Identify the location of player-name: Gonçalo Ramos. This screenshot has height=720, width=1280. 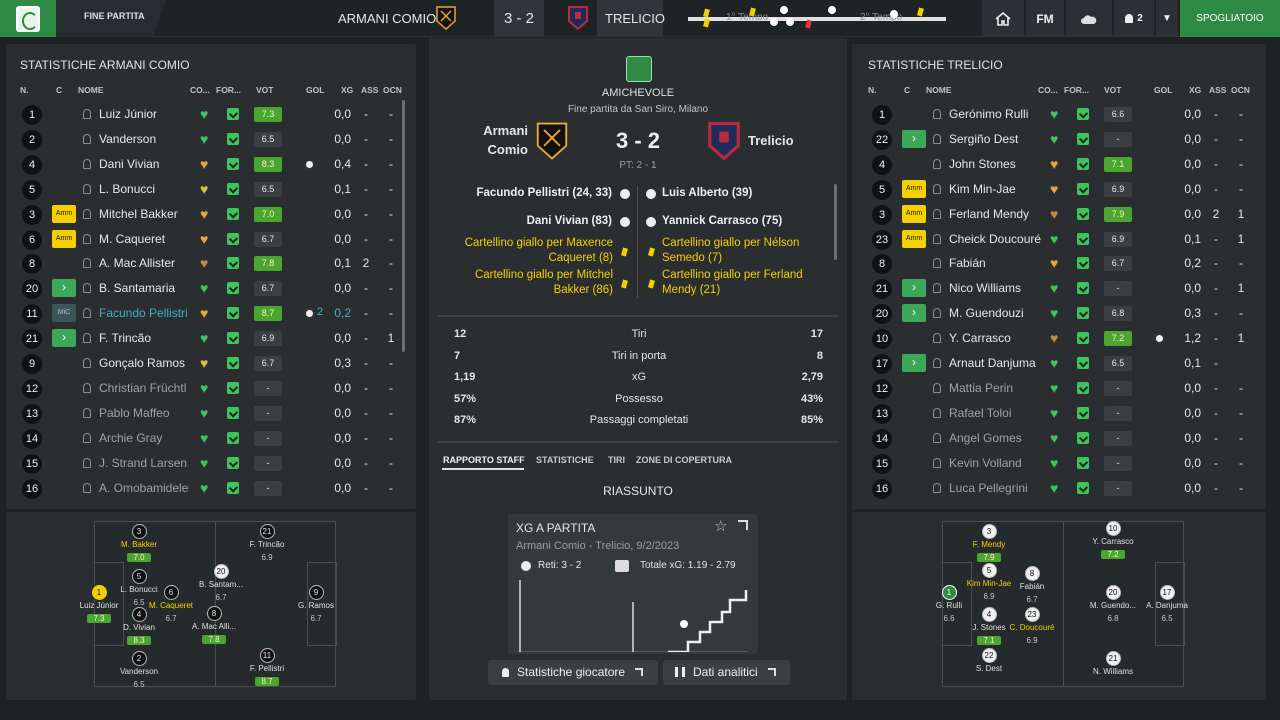
(142, 363).